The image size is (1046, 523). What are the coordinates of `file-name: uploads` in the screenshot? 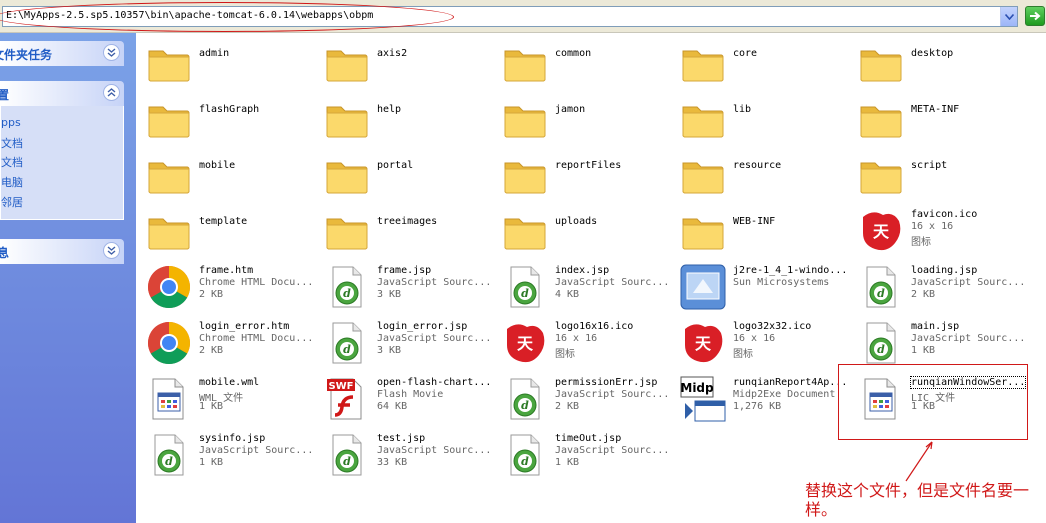 It's located at (576, 221).